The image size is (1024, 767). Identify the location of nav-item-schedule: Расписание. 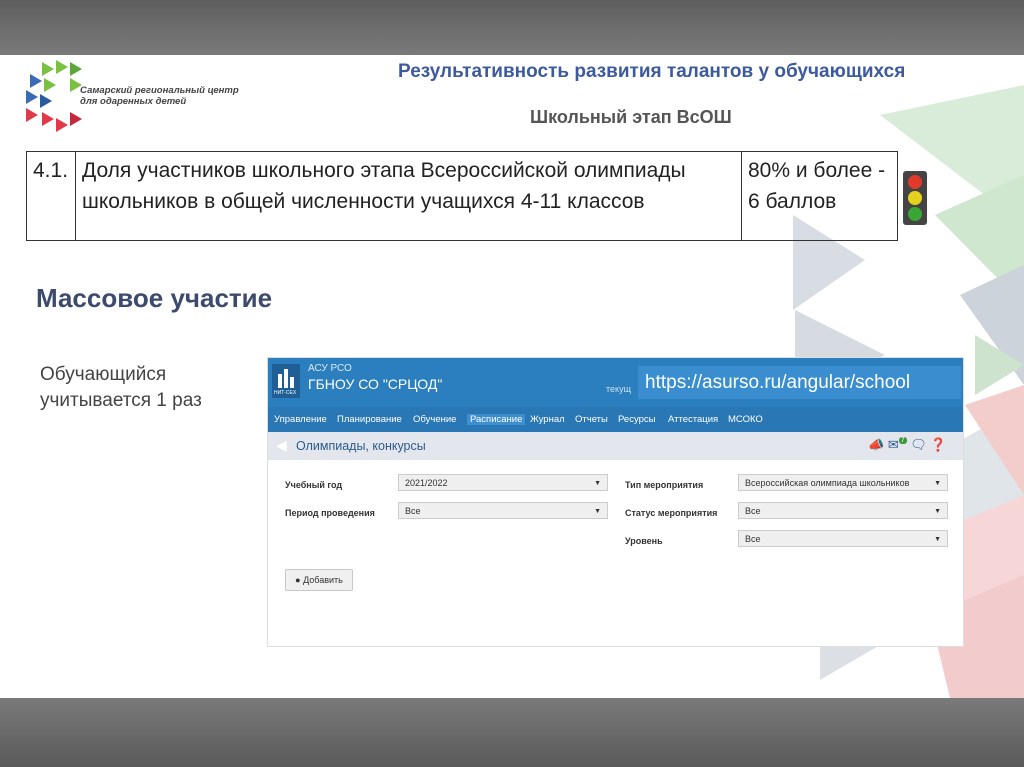
(496, 419).